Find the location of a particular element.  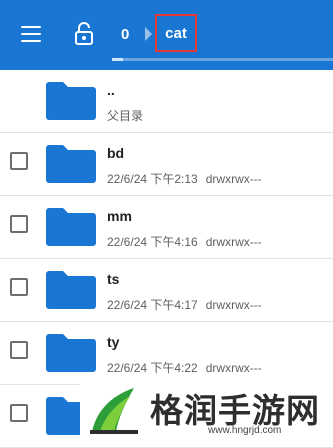

parent-directory-row: .. 父目录 is located at coordinates (166, 101).